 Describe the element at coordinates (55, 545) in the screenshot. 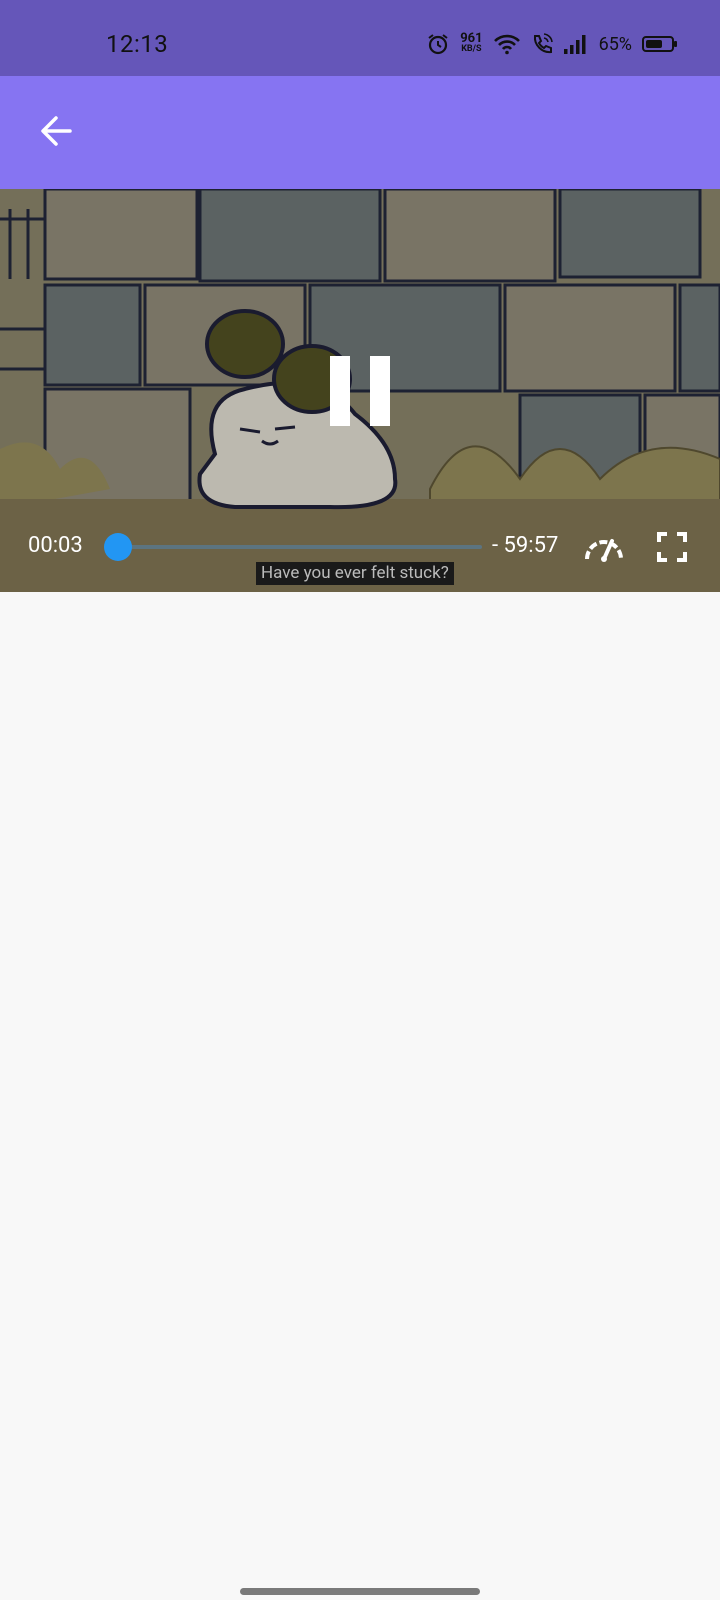

I see `elapsed-time: 00:03` at that location.